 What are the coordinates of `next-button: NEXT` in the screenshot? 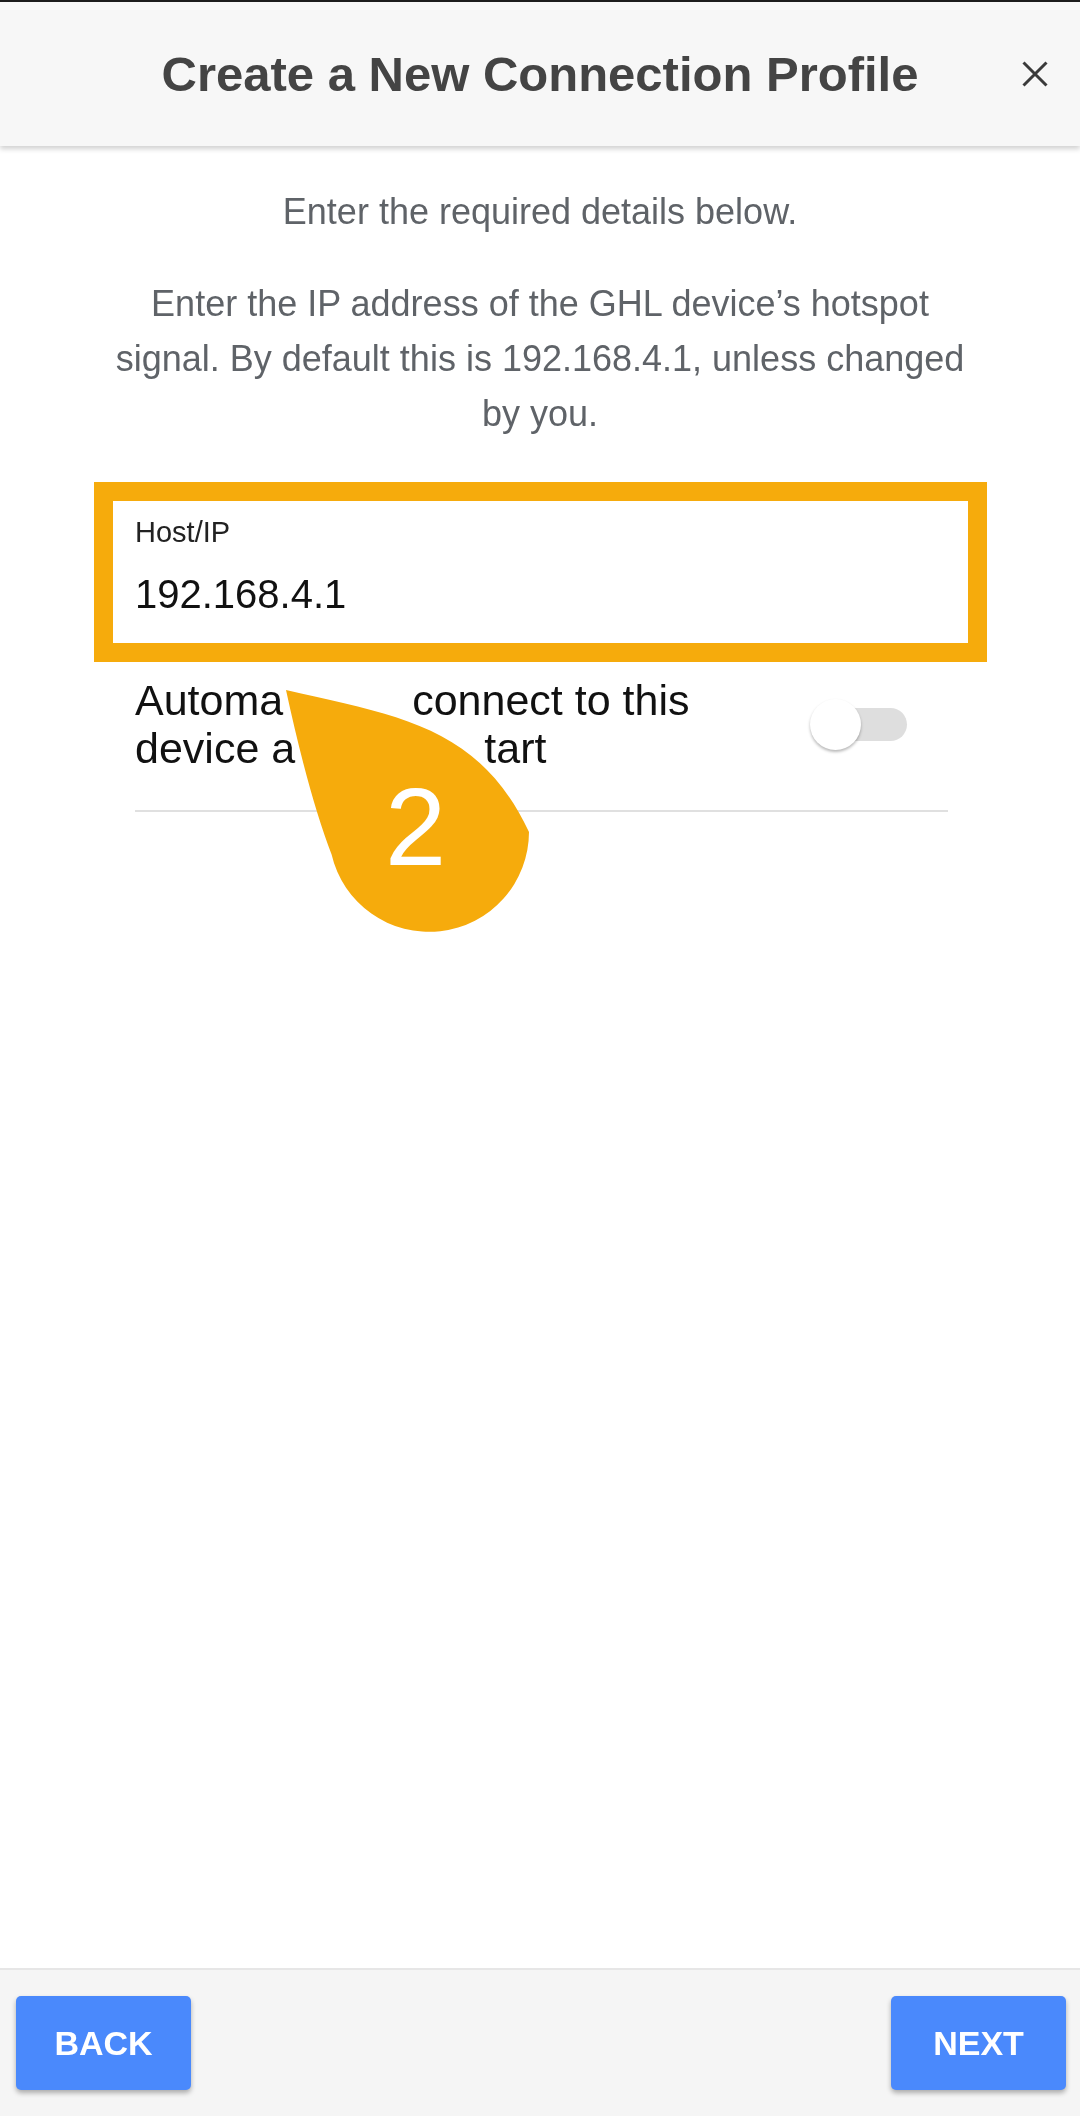 It's located at (978, 2043).